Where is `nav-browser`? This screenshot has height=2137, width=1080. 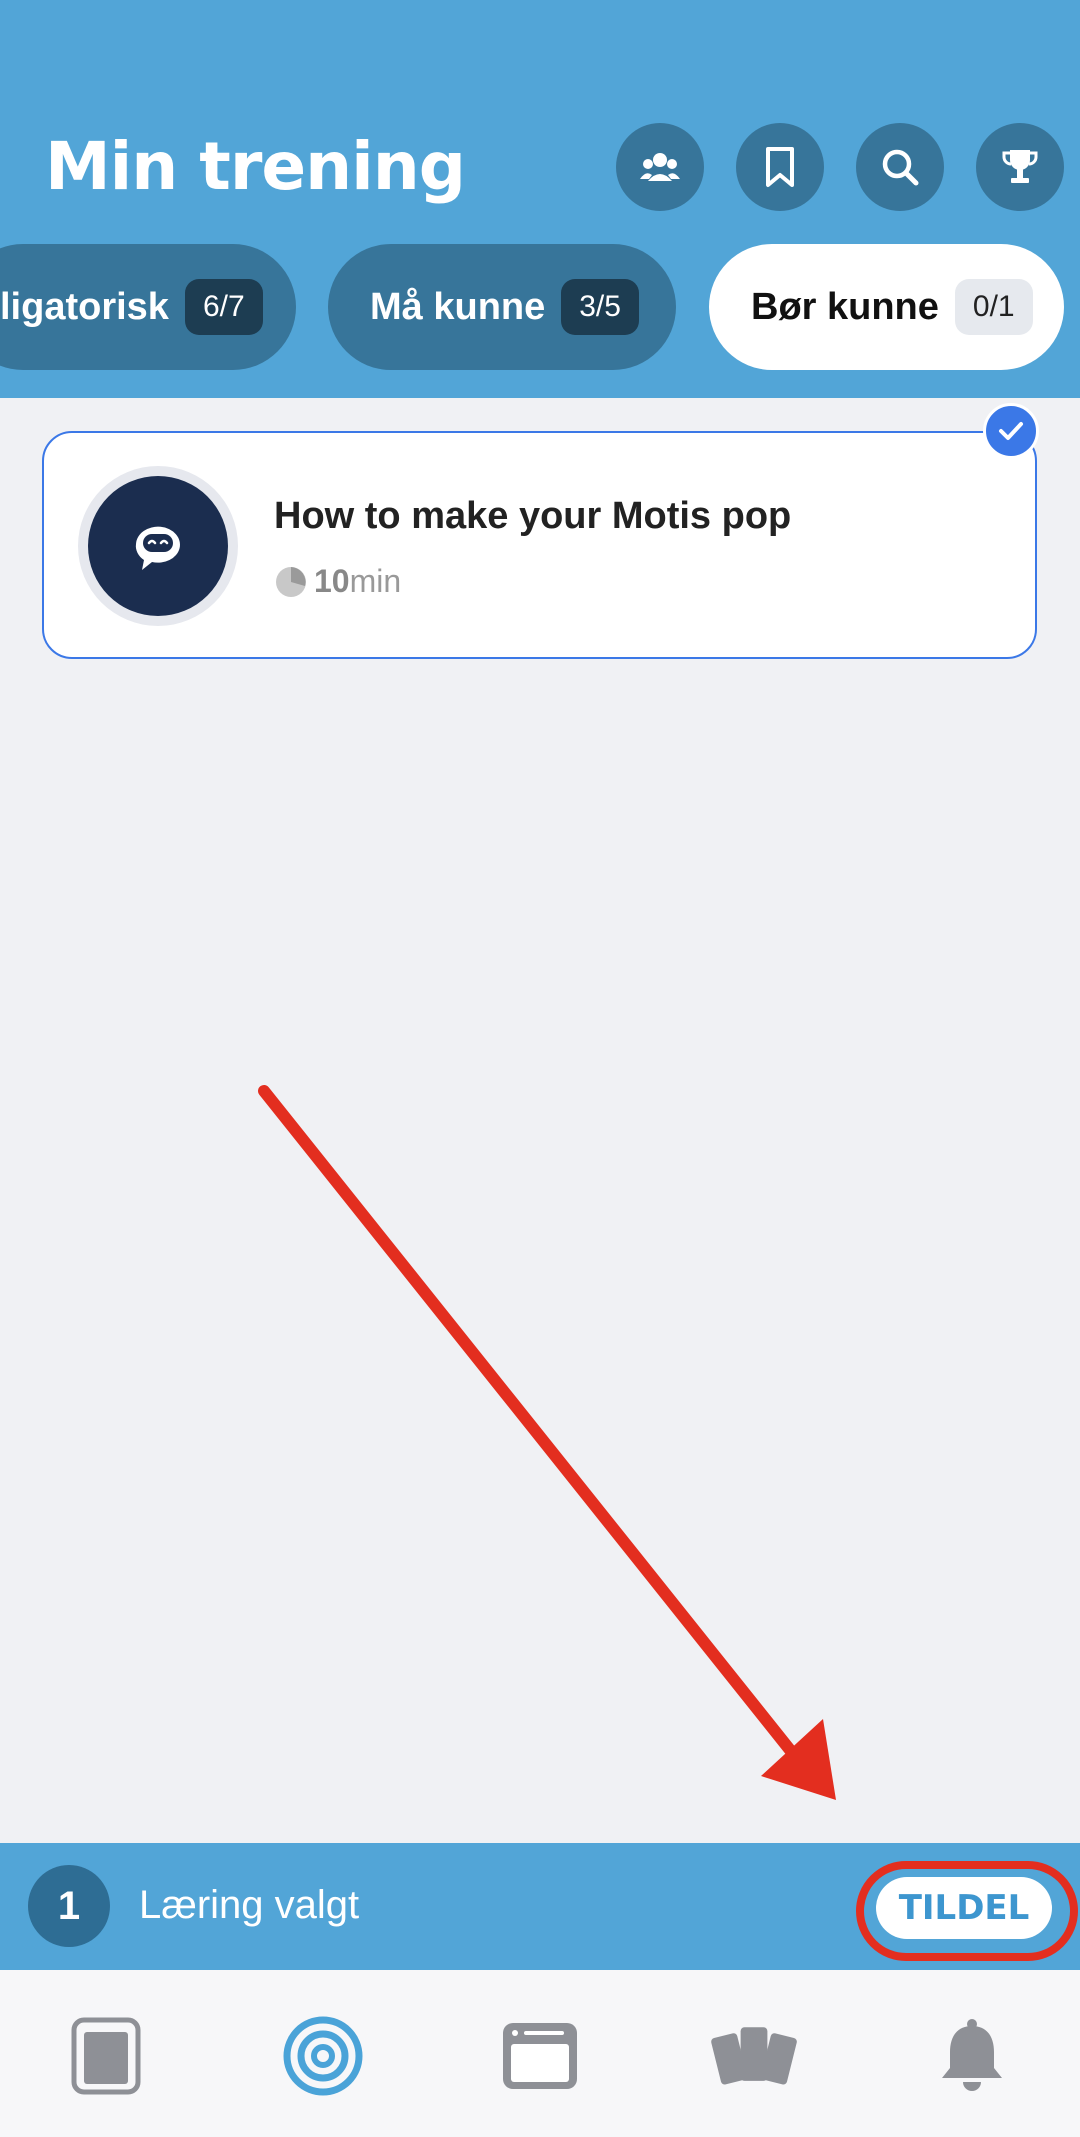
nav-browser is located at coordinates (540, 2056).